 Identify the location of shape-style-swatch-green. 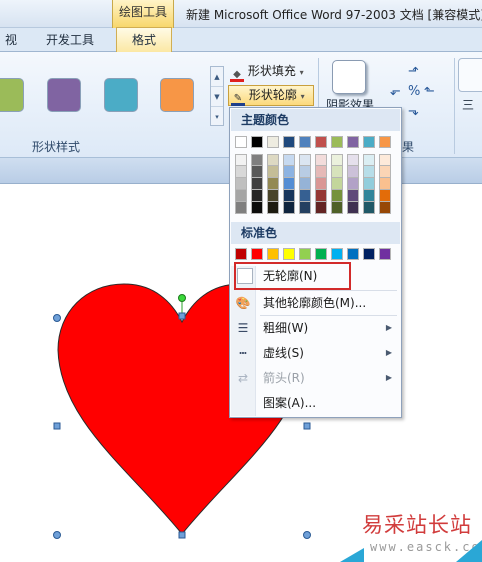
(12, 95).